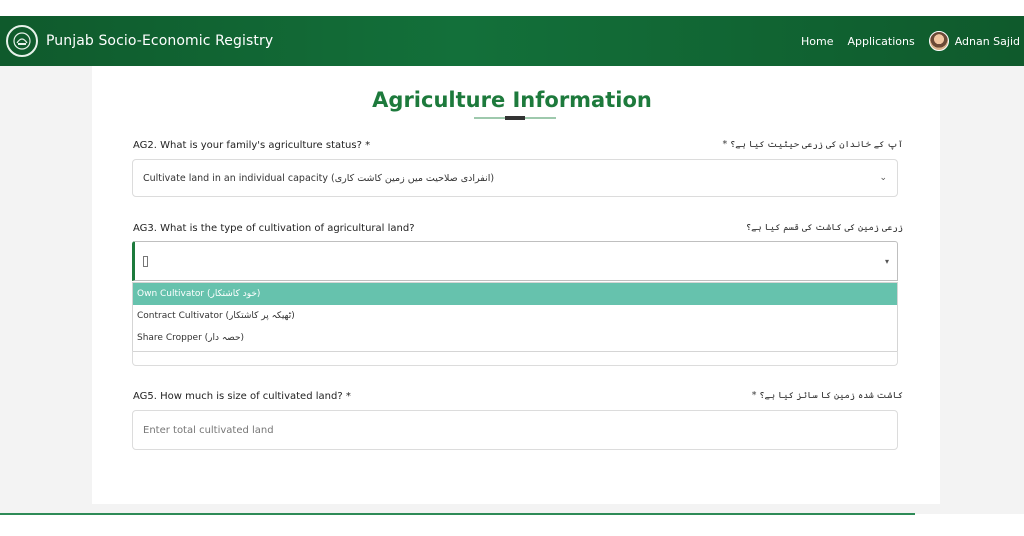 The height and width of the screenshot is (536, 1024). What do you see at coordinates (812, 145) in the screenshot?
I see `ag2-urdu-label: آپ کے خاندان کی زرعی حیثیت کیا ہے؟ *` at bounding box center [812, 145].